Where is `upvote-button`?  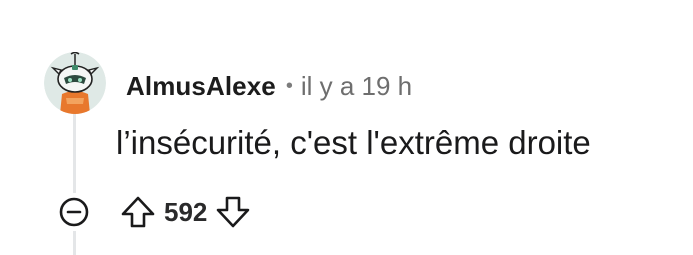
upvote-button is located at coordinates (138, 212).